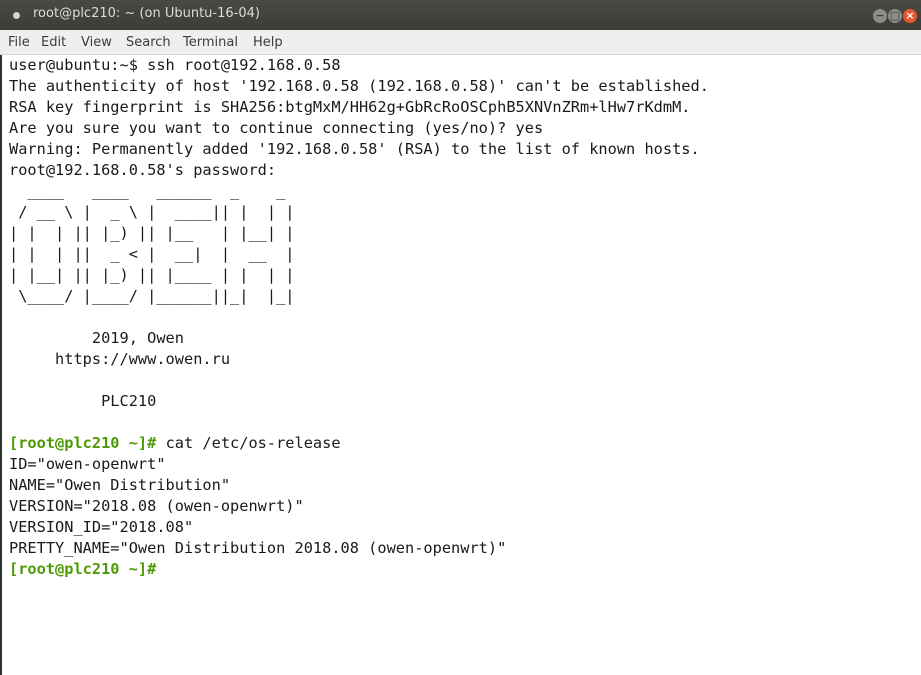 The width and height of the screenshot is (921, 675). What do you see at coordinates (152, 275) in the screenshot?
I see `ascii-art-line: | |__| || |_) || |____ | | | |` at bounding box center [152, 275].